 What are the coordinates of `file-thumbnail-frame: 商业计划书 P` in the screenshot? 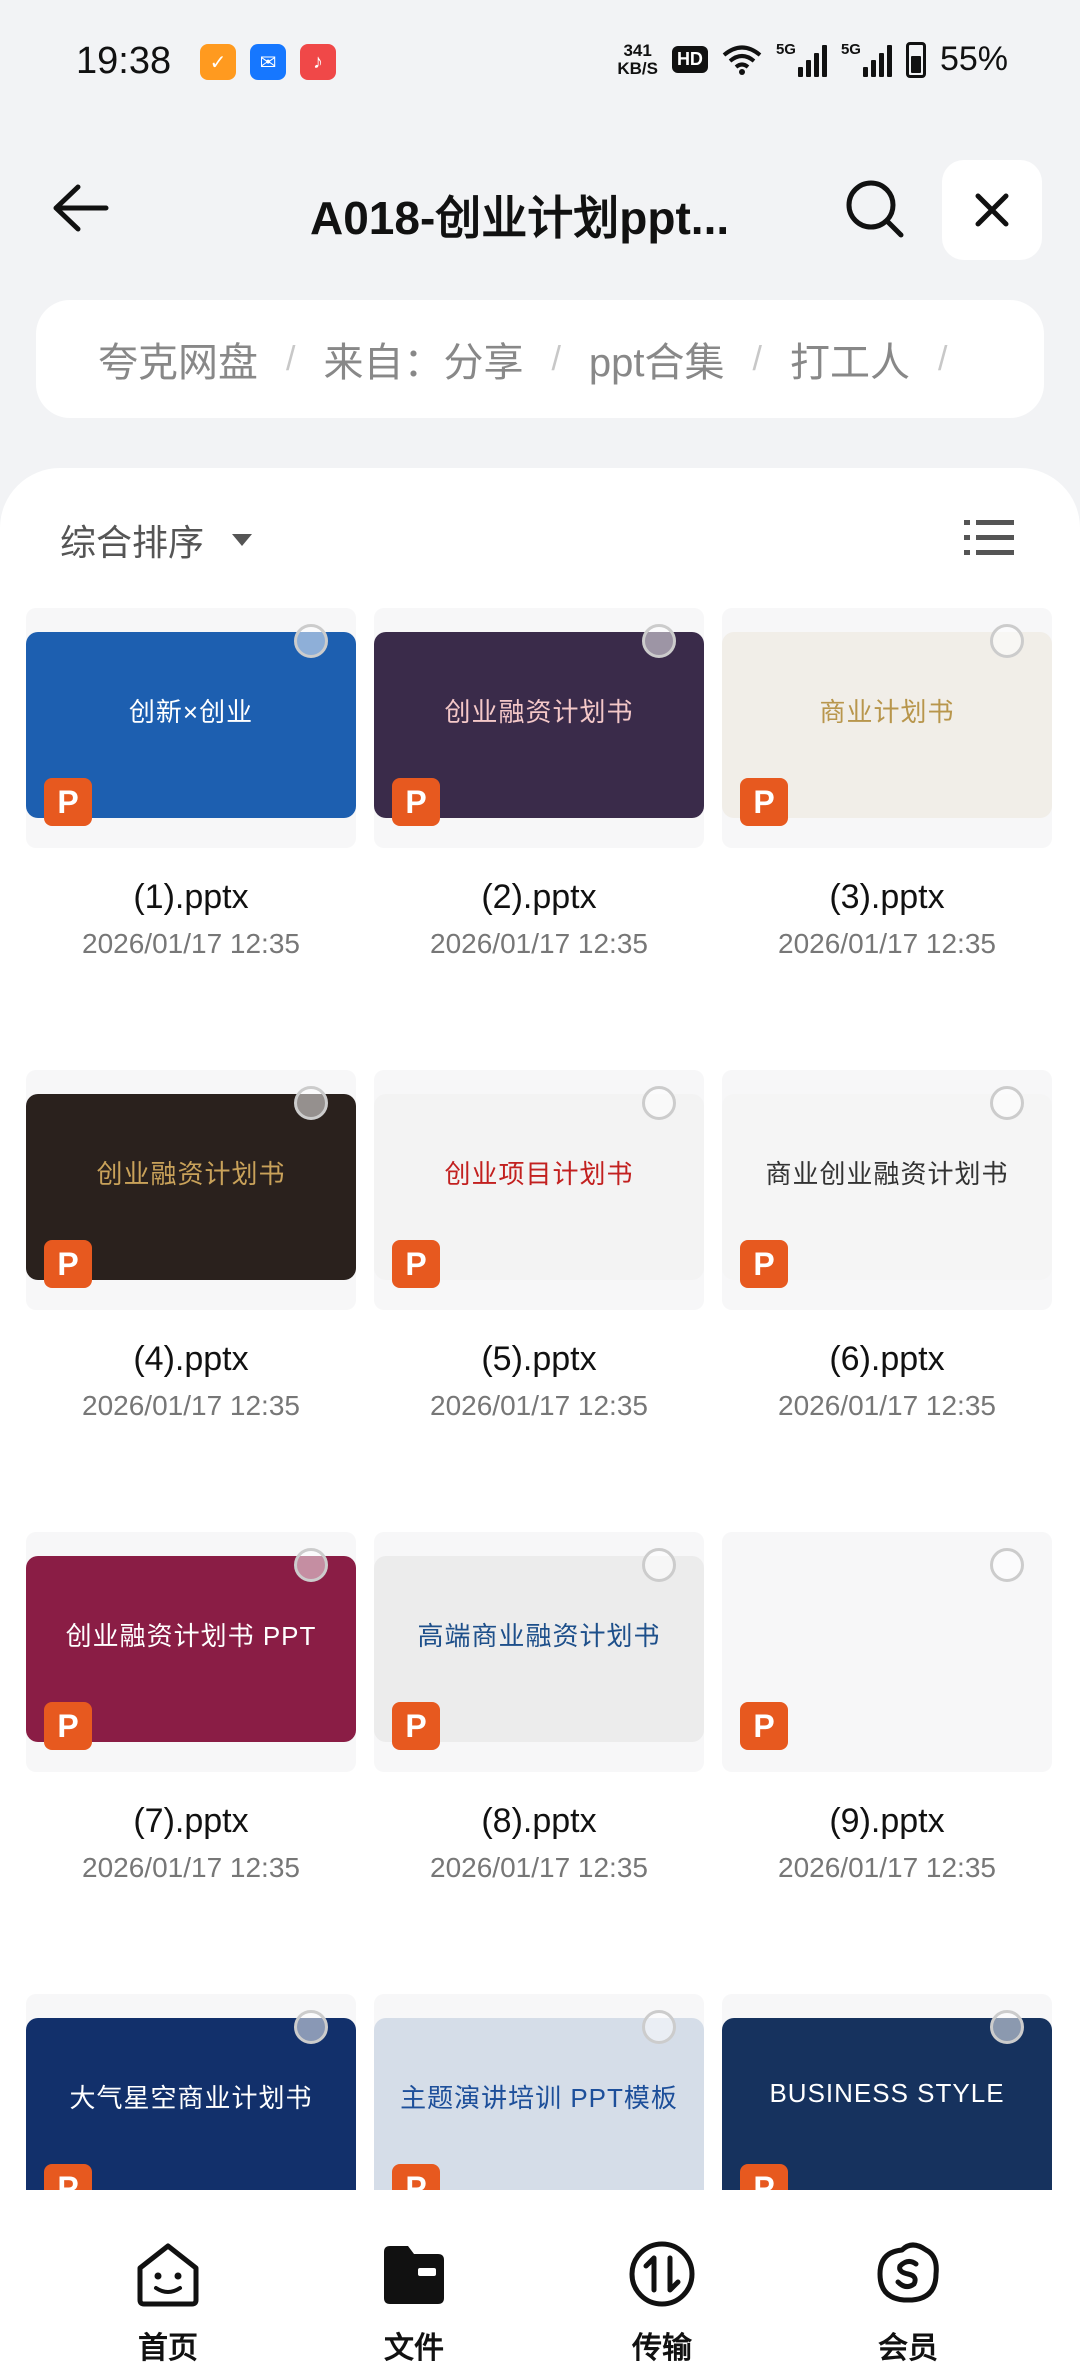 It's located at (887, 728).